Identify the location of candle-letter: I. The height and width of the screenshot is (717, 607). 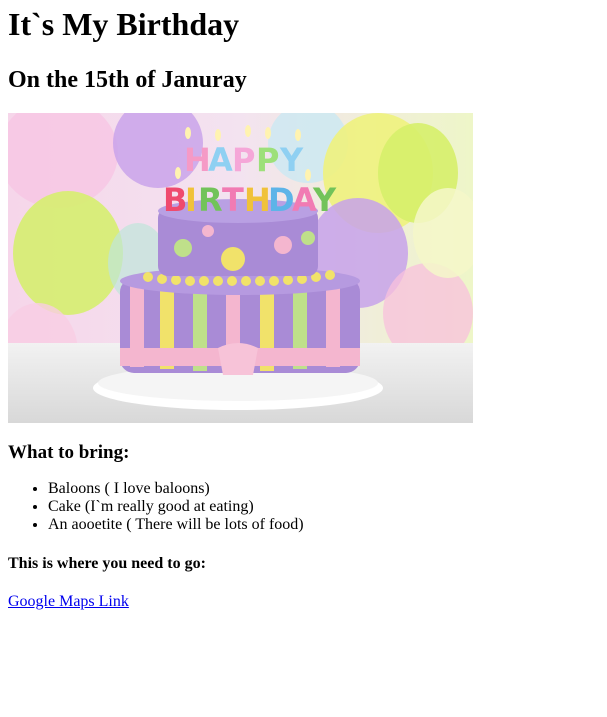
(191, 200).